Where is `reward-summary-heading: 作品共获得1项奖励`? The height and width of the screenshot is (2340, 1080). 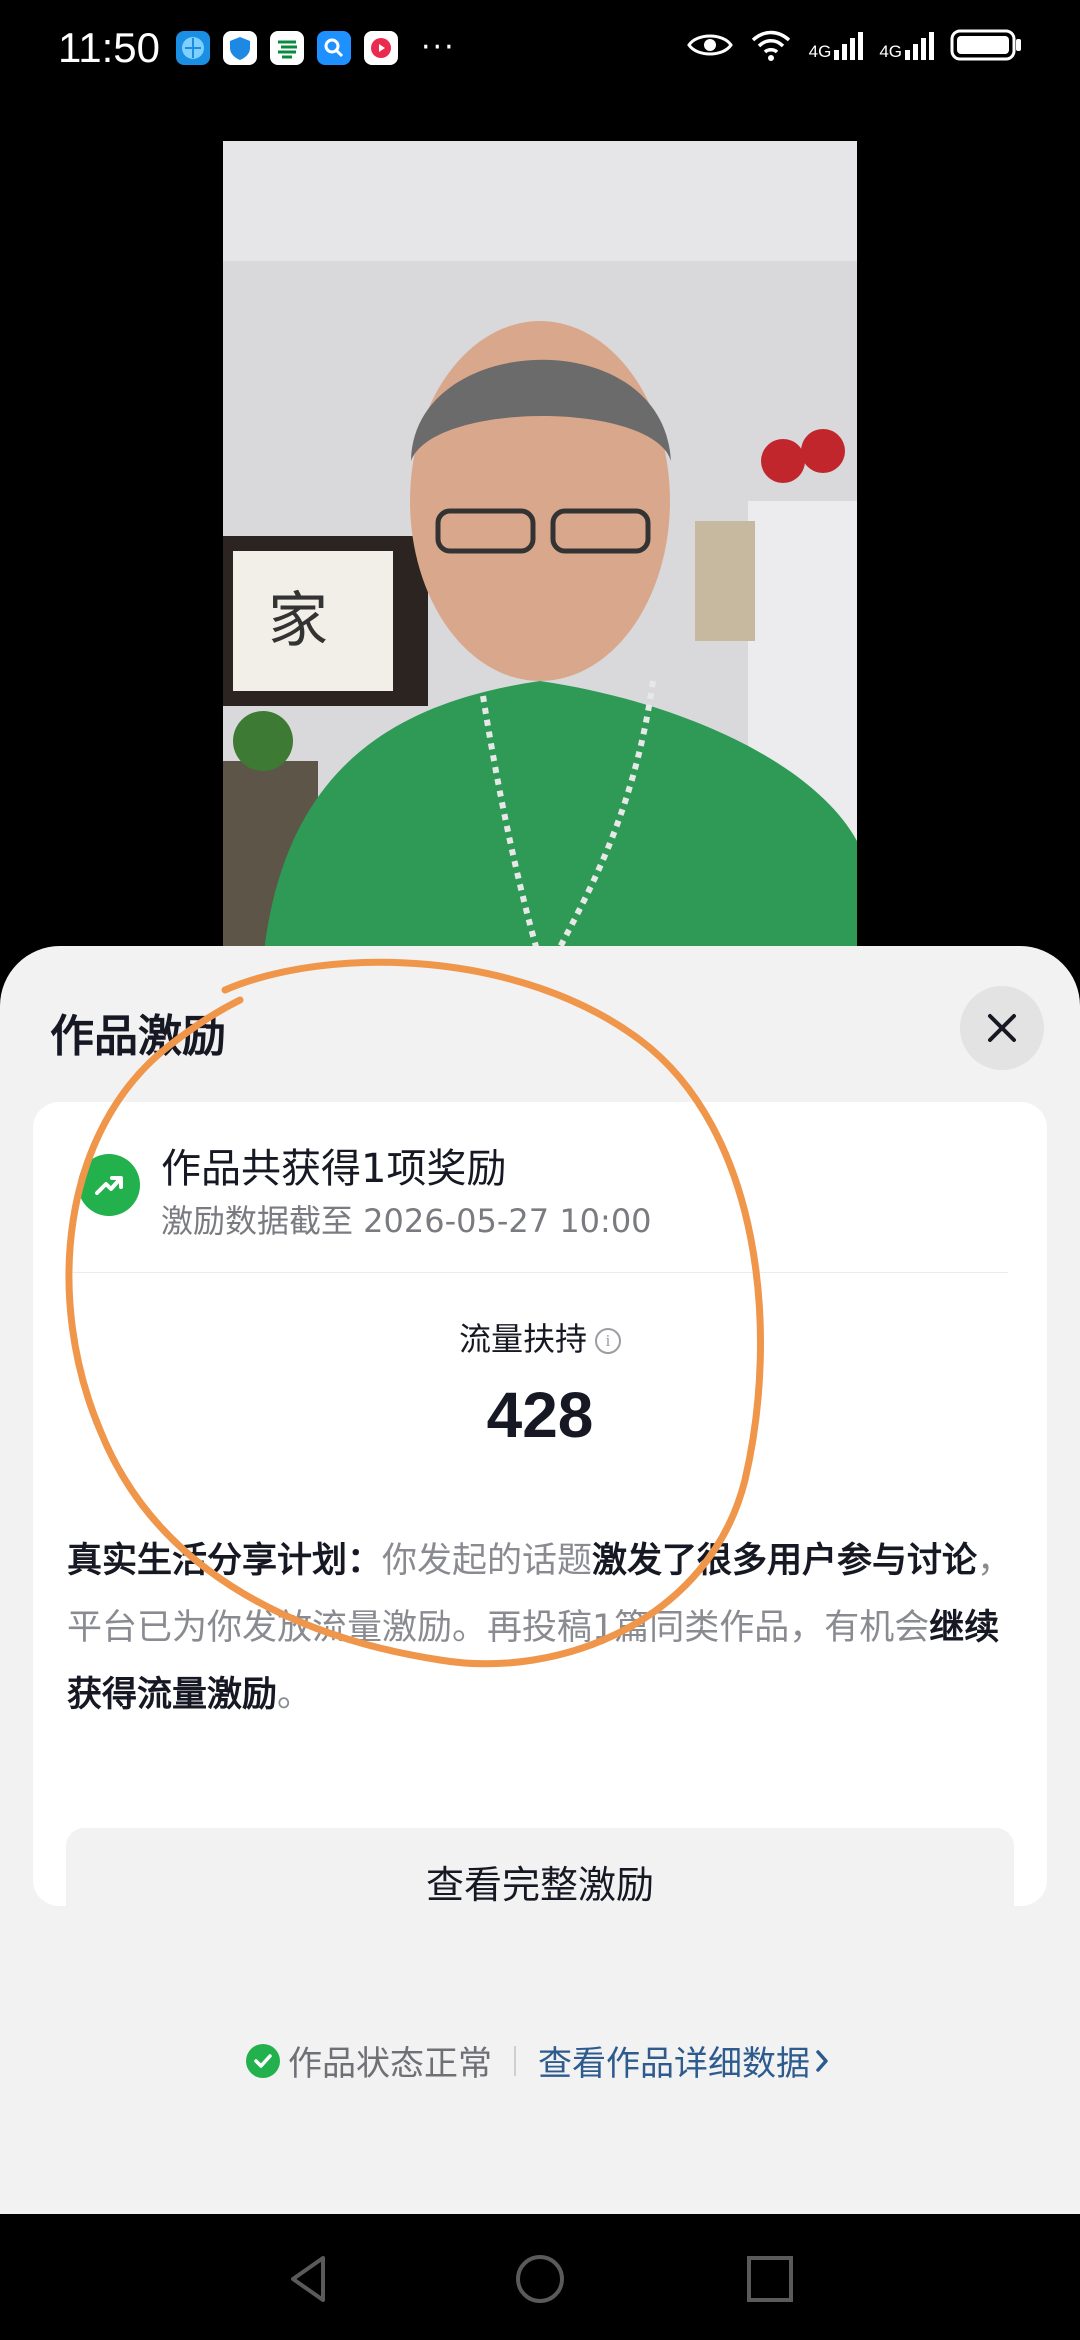
reward-summary-heading: 作品共获得1项奖励 is located at coordinates (334, 1169).